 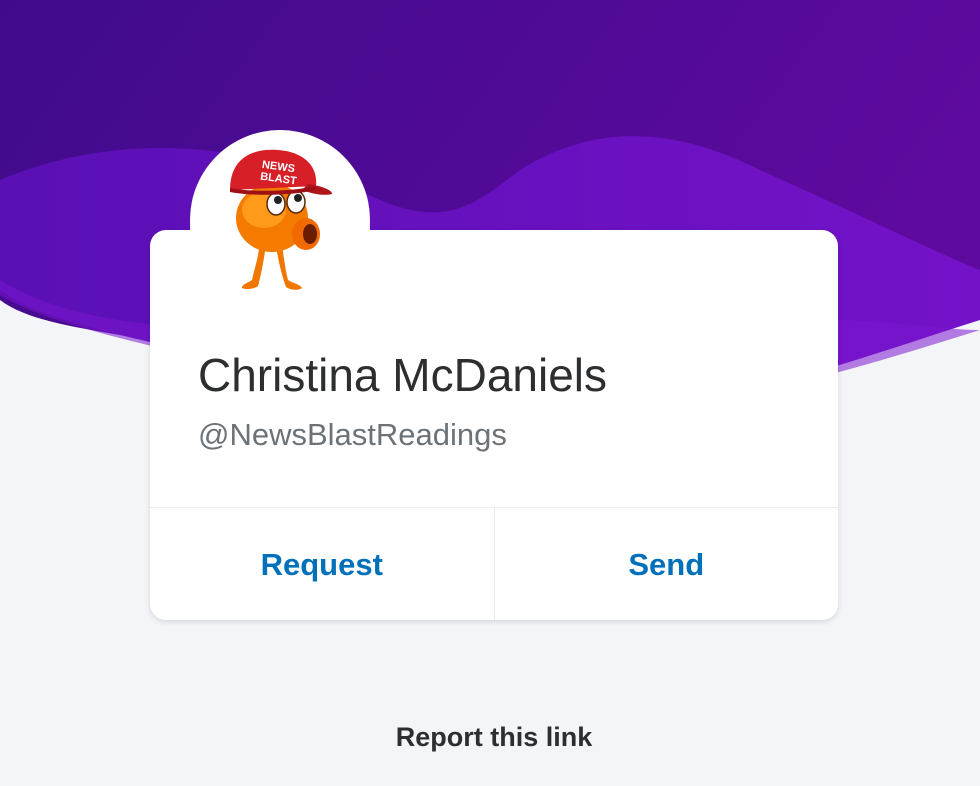 What do you see at coordinates (352, 434) in the screenshot?
I see `profile-handle: @NewsBlastReadings` at bounding box center [352, 434].